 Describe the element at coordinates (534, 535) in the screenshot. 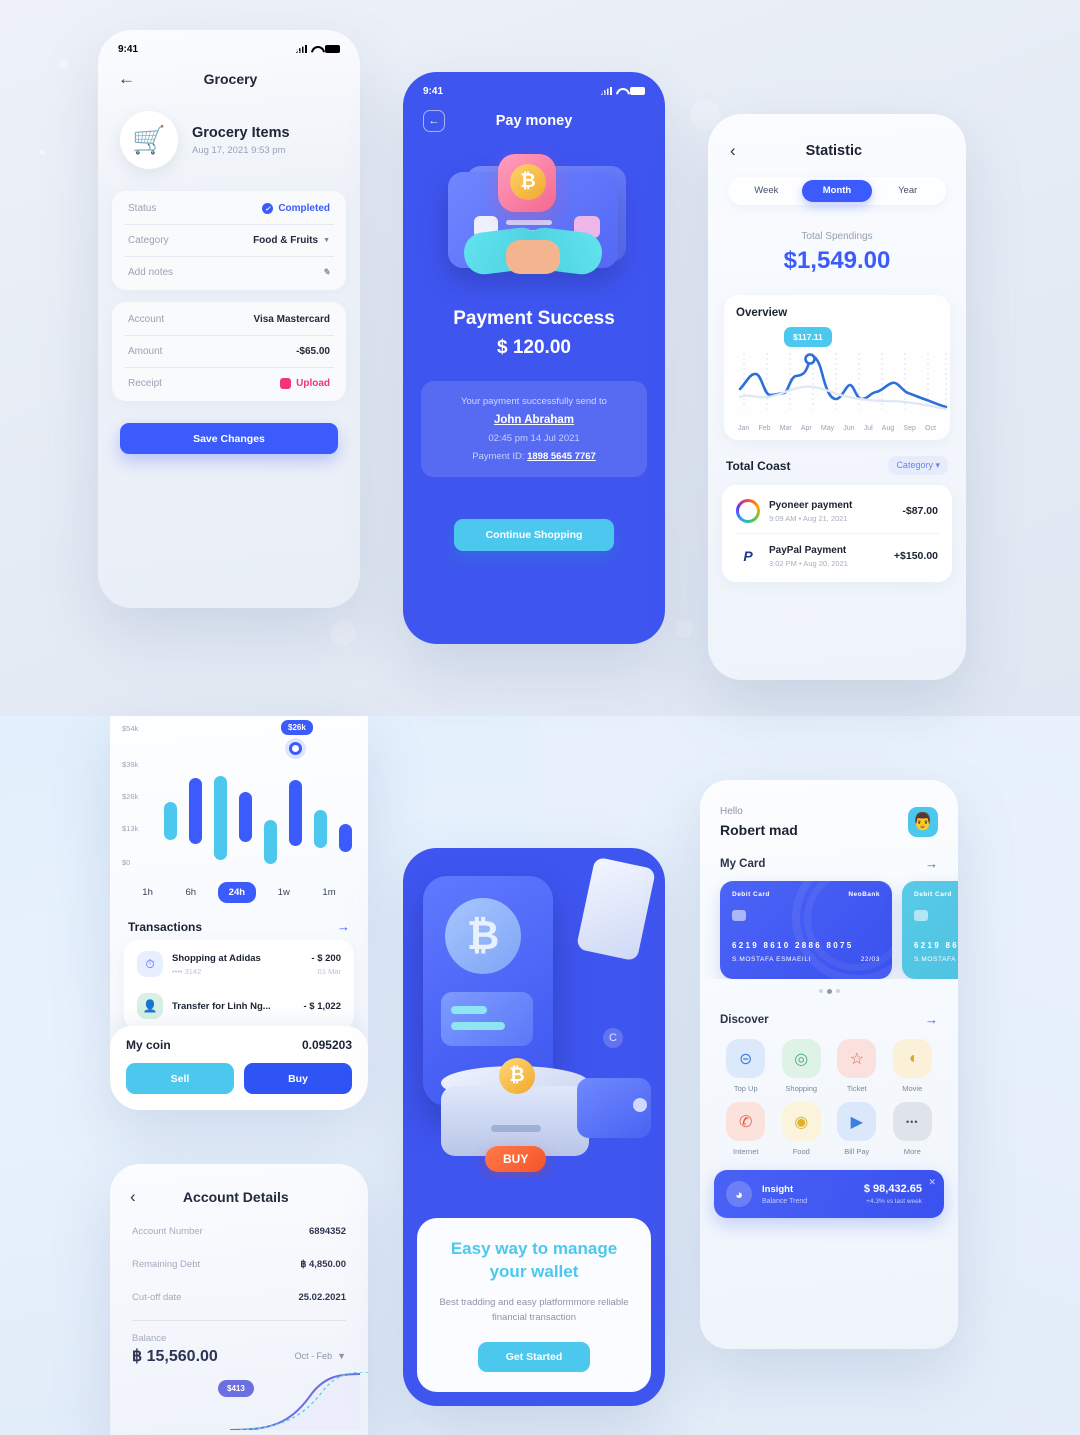

I see `continue-shopping-button: Continue Shopping` at that location.